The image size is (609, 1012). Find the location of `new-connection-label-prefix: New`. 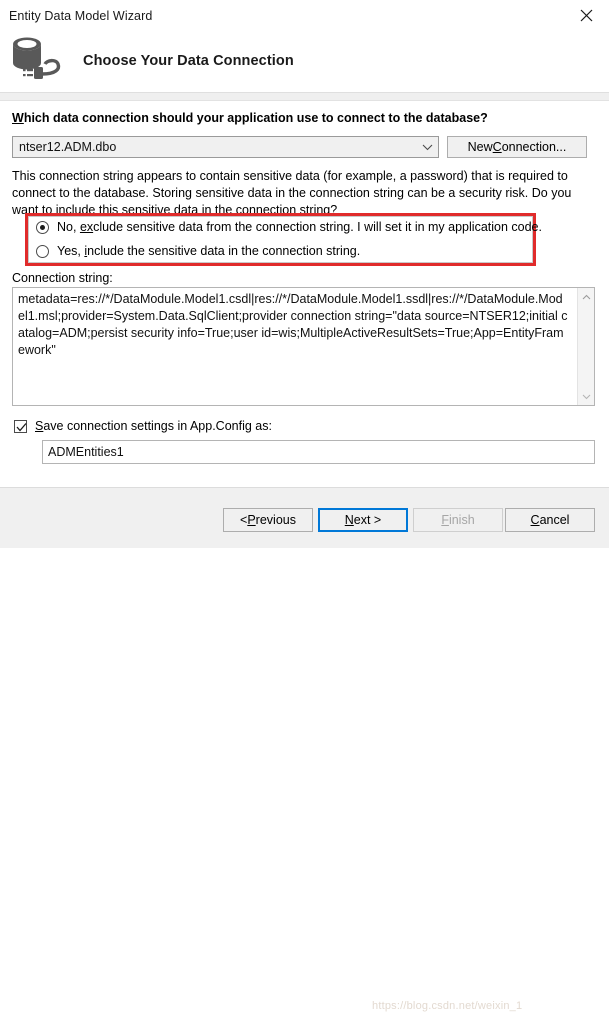

new-connection-label-prefix: New is located at coordinates (480, 147).